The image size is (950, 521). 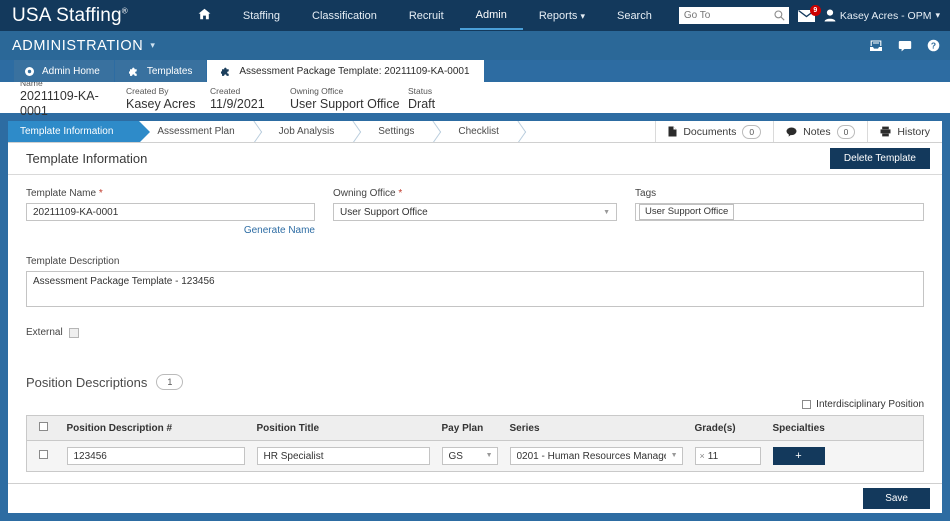 I want to click on description-textarea, so click(x=475, y=289).